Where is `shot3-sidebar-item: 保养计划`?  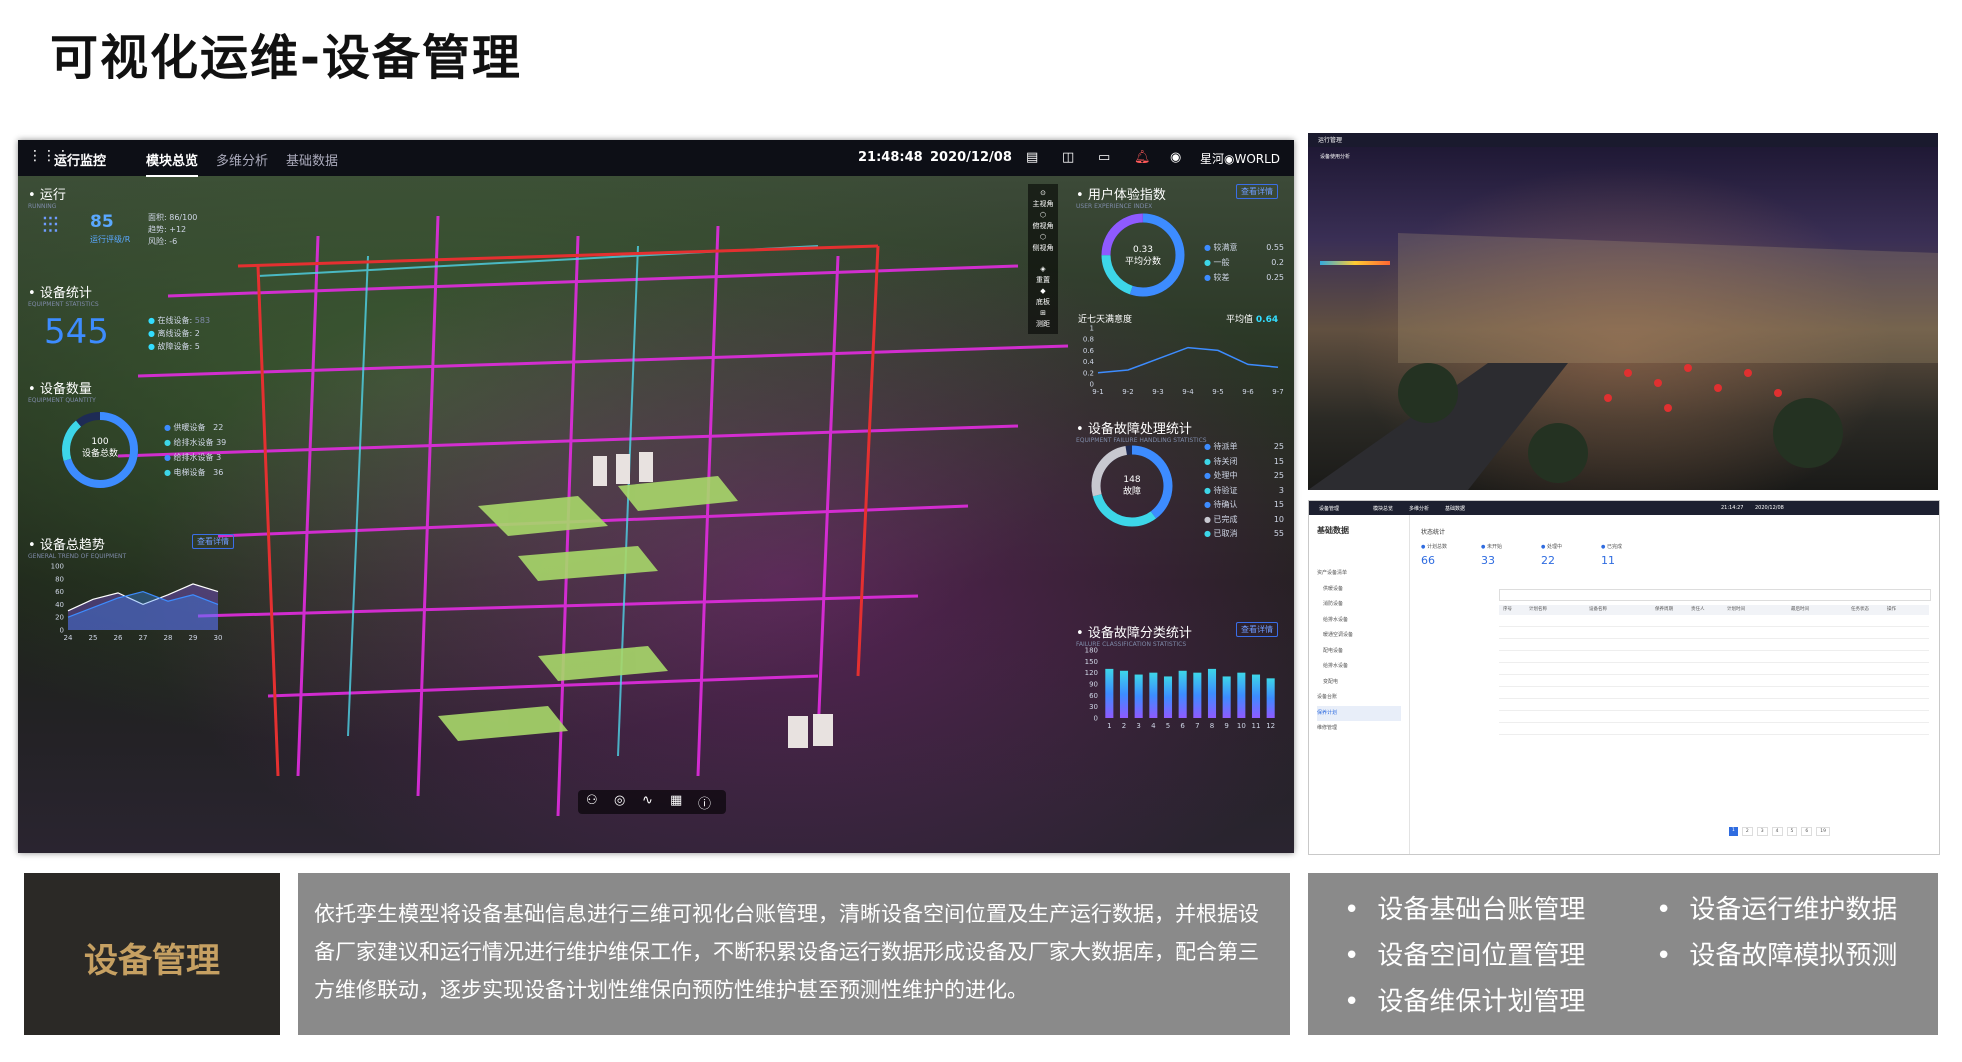 shot3-sidebar-item: 保养计划 is located at coordinates (1359, 713).